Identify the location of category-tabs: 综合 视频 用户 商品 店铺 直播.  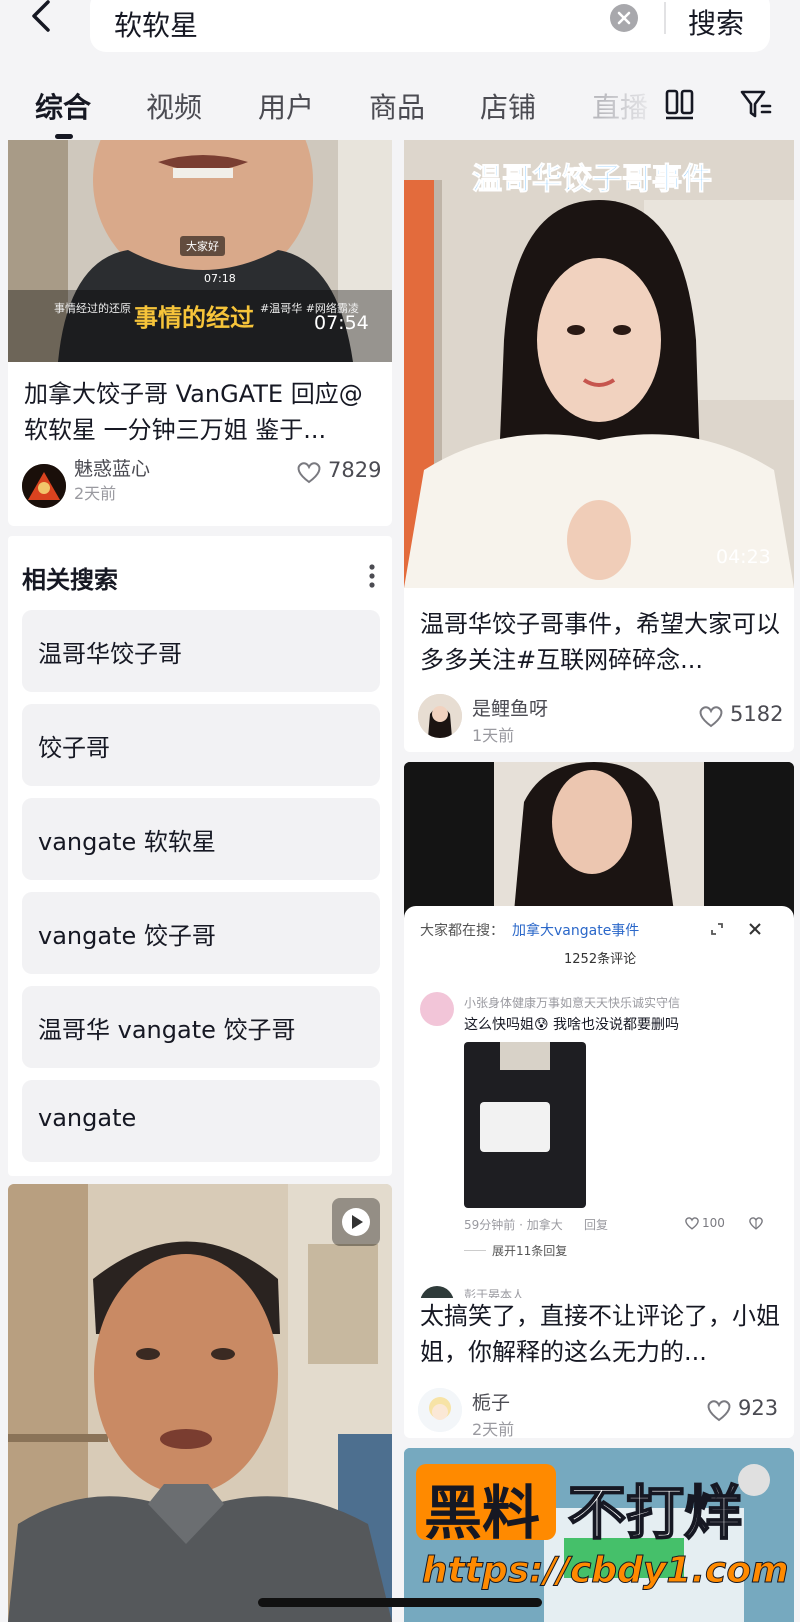
(400, 106).